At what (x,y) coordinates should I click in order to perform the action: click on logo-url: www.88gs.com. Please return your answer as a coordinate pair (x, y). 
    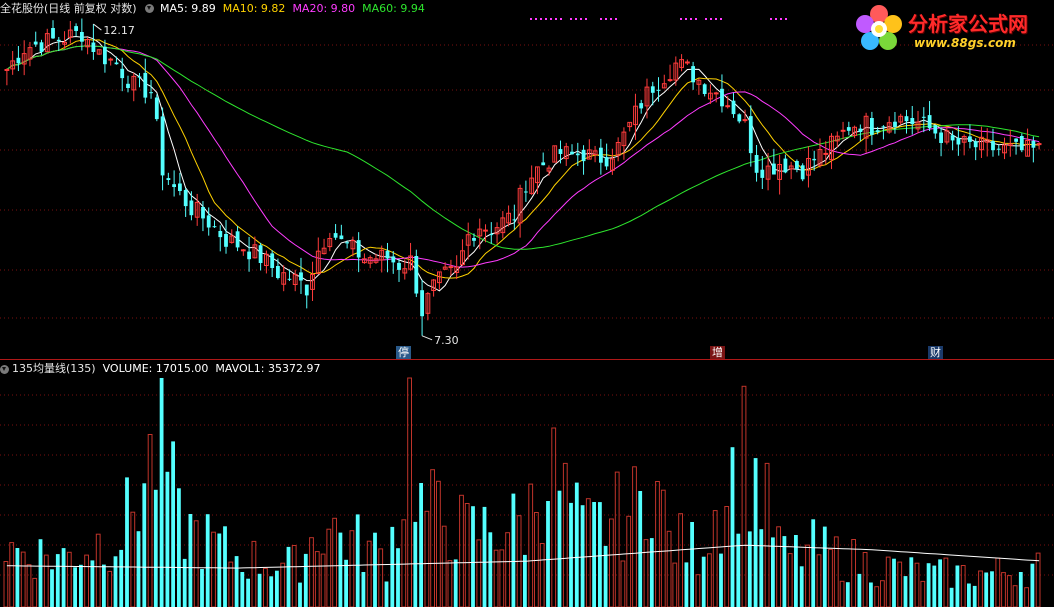
    Looking at the image, I should click on (965, 43).